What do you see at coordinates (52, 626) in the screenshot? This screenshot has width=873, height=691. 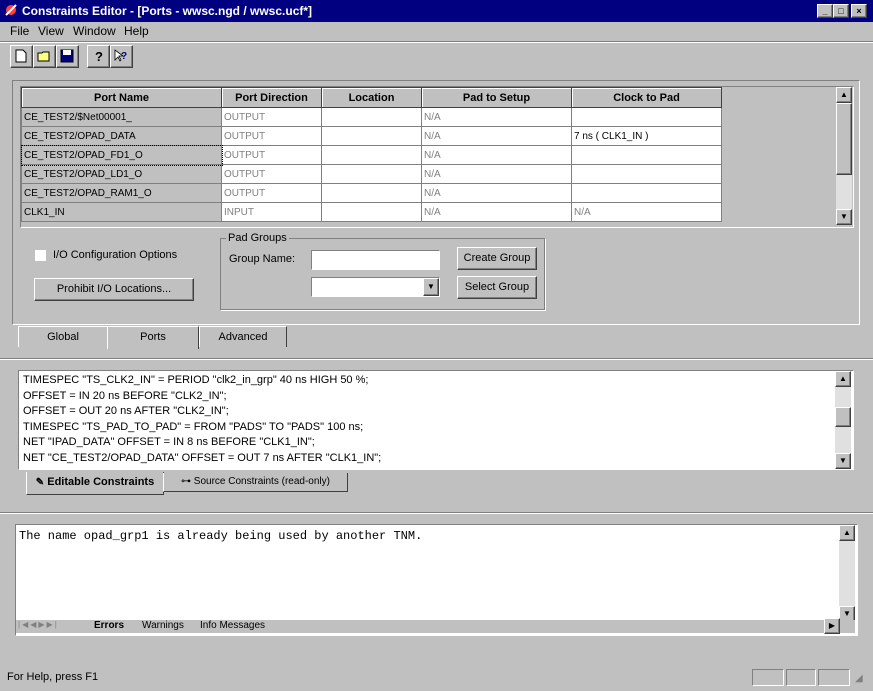 I see `tab-nav-arrows-icon: |◀◀▶▶|` at bounding box center [52, 626].